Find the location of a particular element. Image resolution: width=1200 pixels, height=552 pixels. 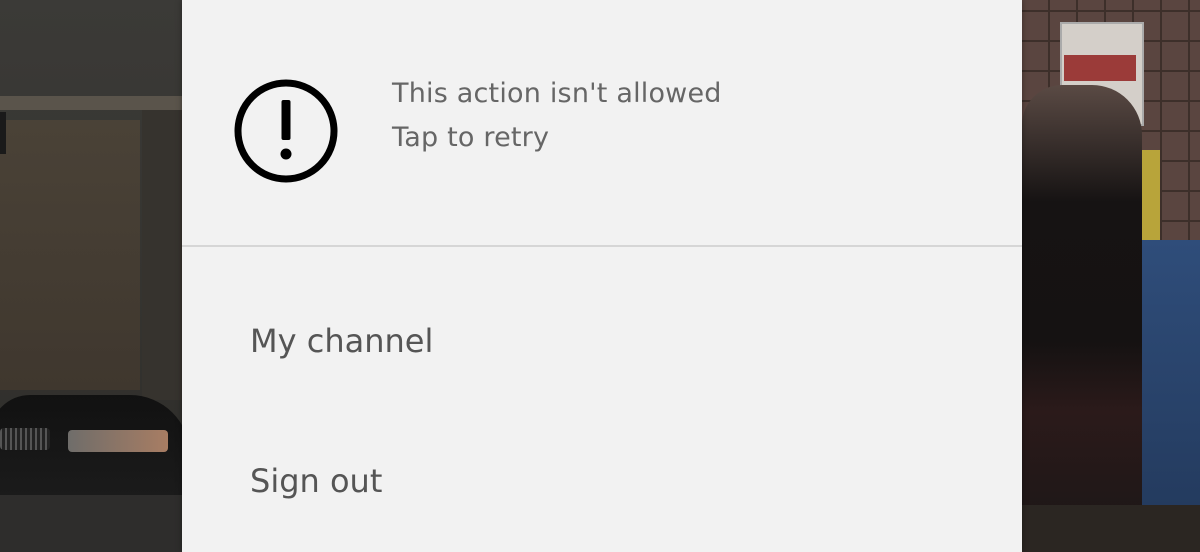

menu-item-label: Sign out is located at coordinates (316, 481).